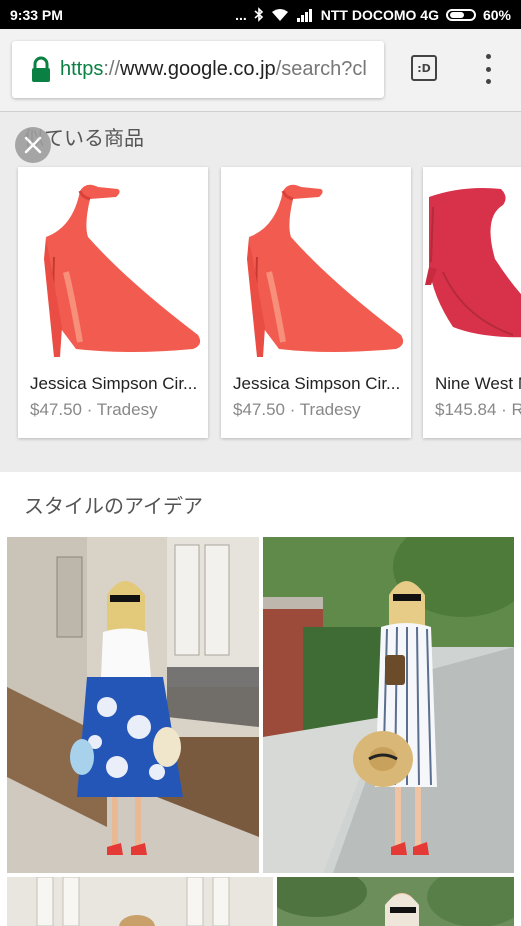 The width and height of the screenshot is (521, 926). What do you see at coordinates (82, 69) in the screenshot?
I see `url-scheme: https` at bounding box center [82, 69].